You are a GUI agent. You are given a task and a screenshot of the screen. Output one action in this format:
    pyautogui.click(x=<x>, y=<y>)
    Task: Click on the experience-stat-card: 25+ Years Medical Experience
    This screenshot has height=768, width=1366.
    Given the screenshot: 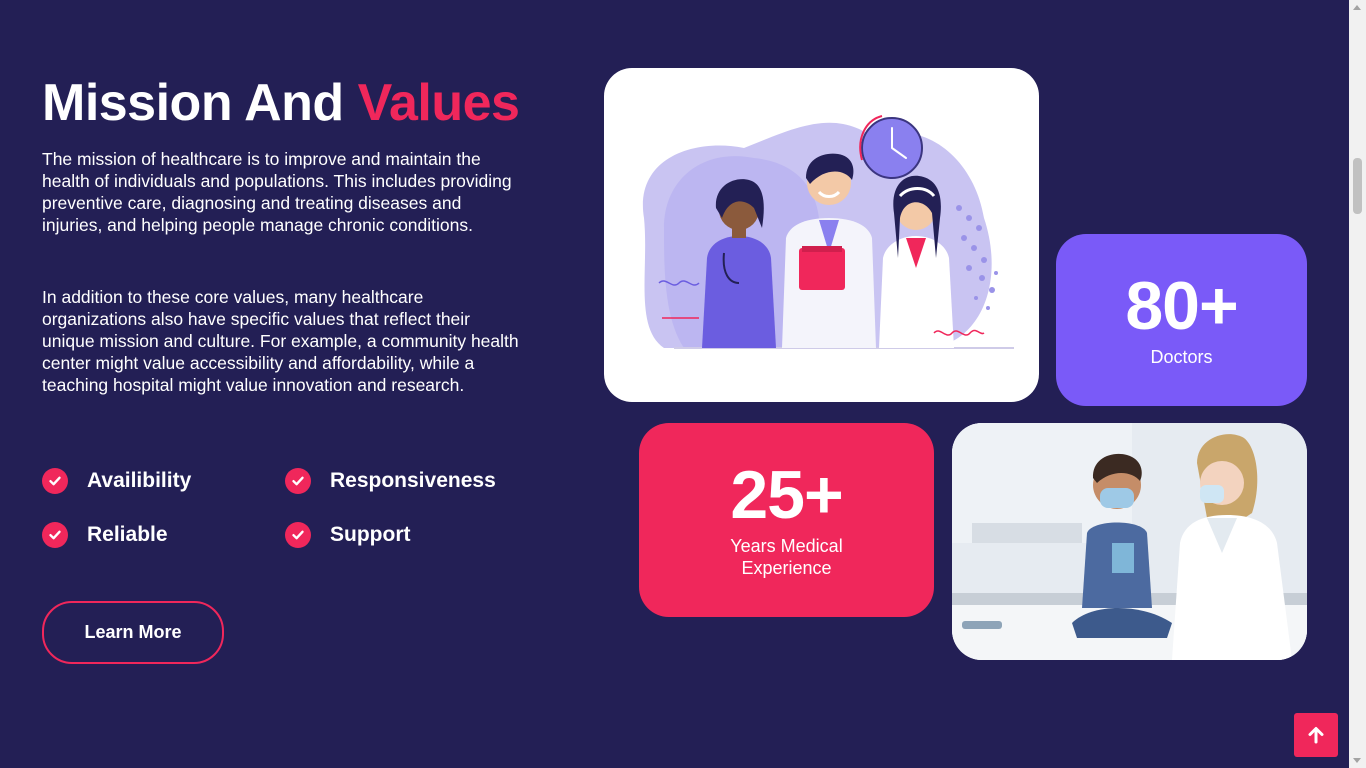 What is the action you would take?
    pyautogui.click(x=786, y=520)
    